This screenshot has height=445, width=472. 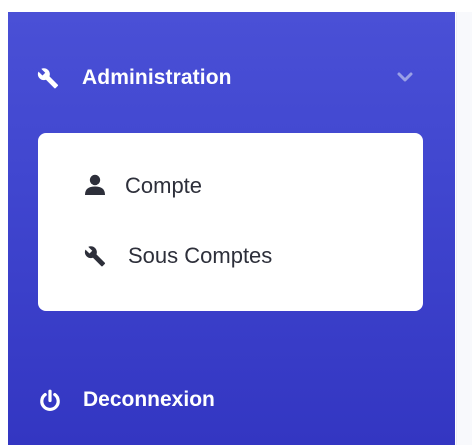 I want to click on submenu-item-label: Sous Comptes, so click(x=200, y=255).